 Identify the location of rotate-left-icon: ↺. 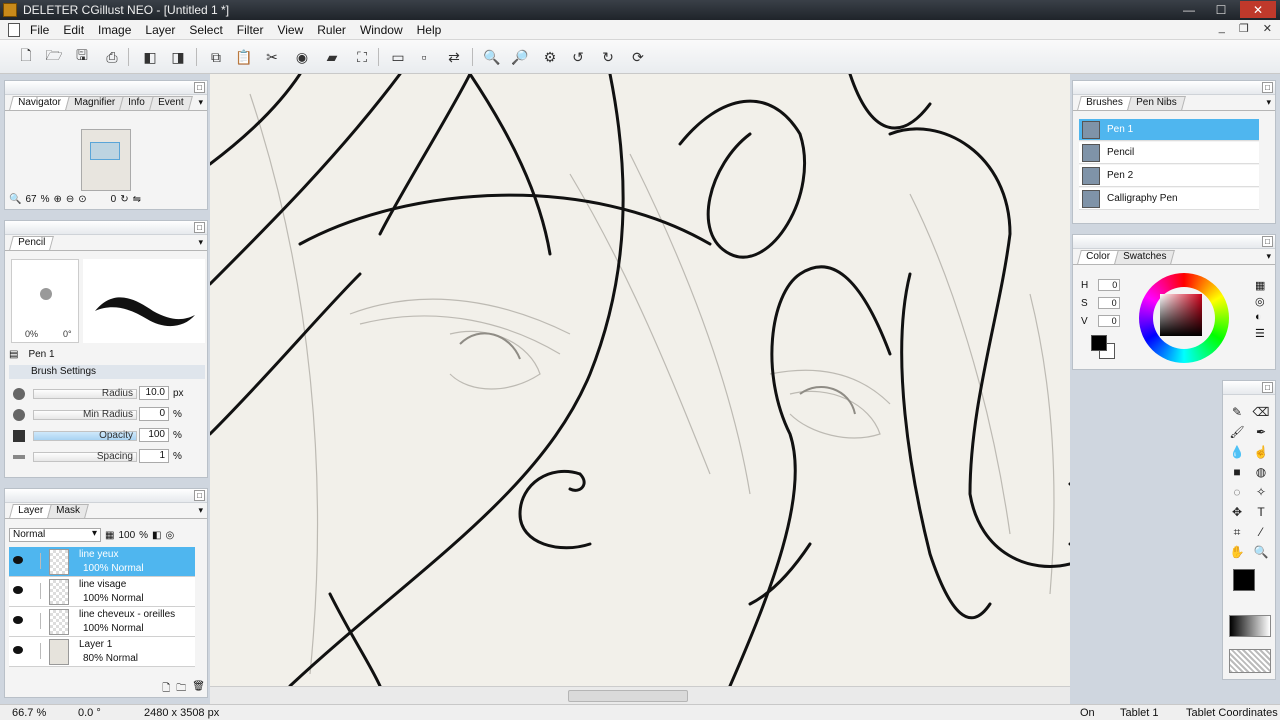
(578, 57).